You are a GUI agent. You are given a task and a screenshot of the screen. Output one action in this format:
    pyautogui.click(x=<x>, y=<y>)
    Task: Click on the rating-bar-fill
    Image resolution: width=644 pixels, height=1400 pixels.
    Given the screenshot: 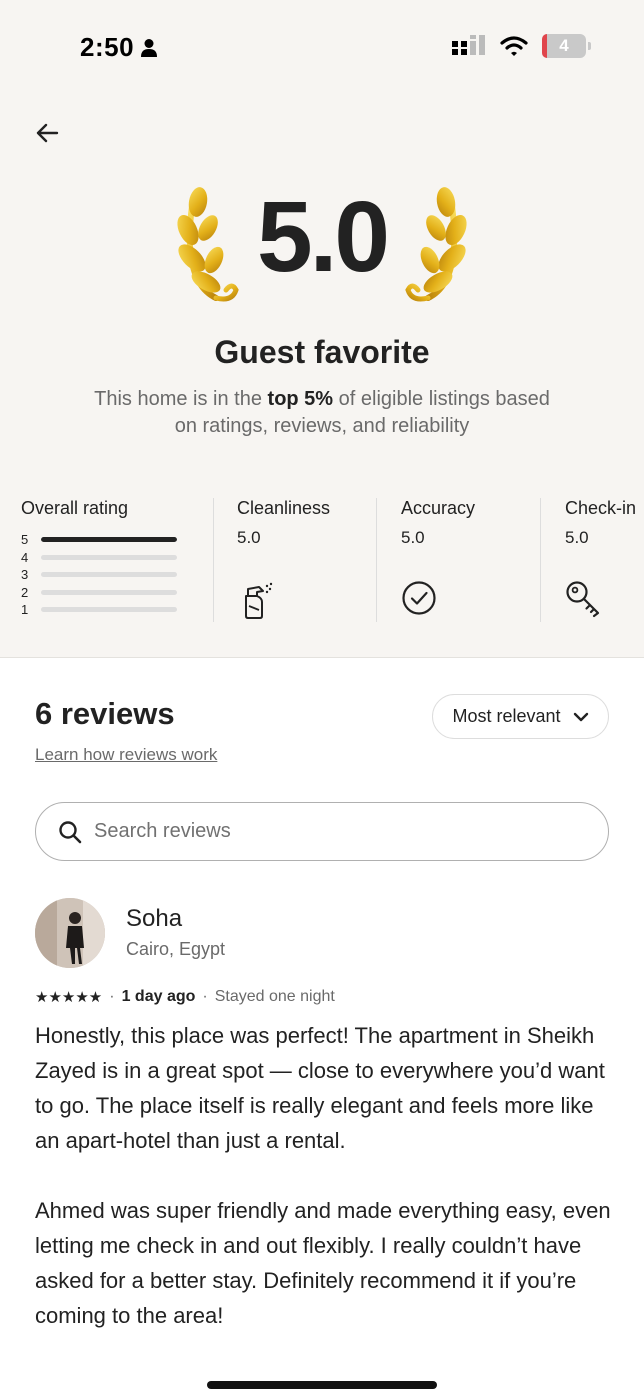 What is the action you would take?
    pyautogui.click(x=109, y=540)
    